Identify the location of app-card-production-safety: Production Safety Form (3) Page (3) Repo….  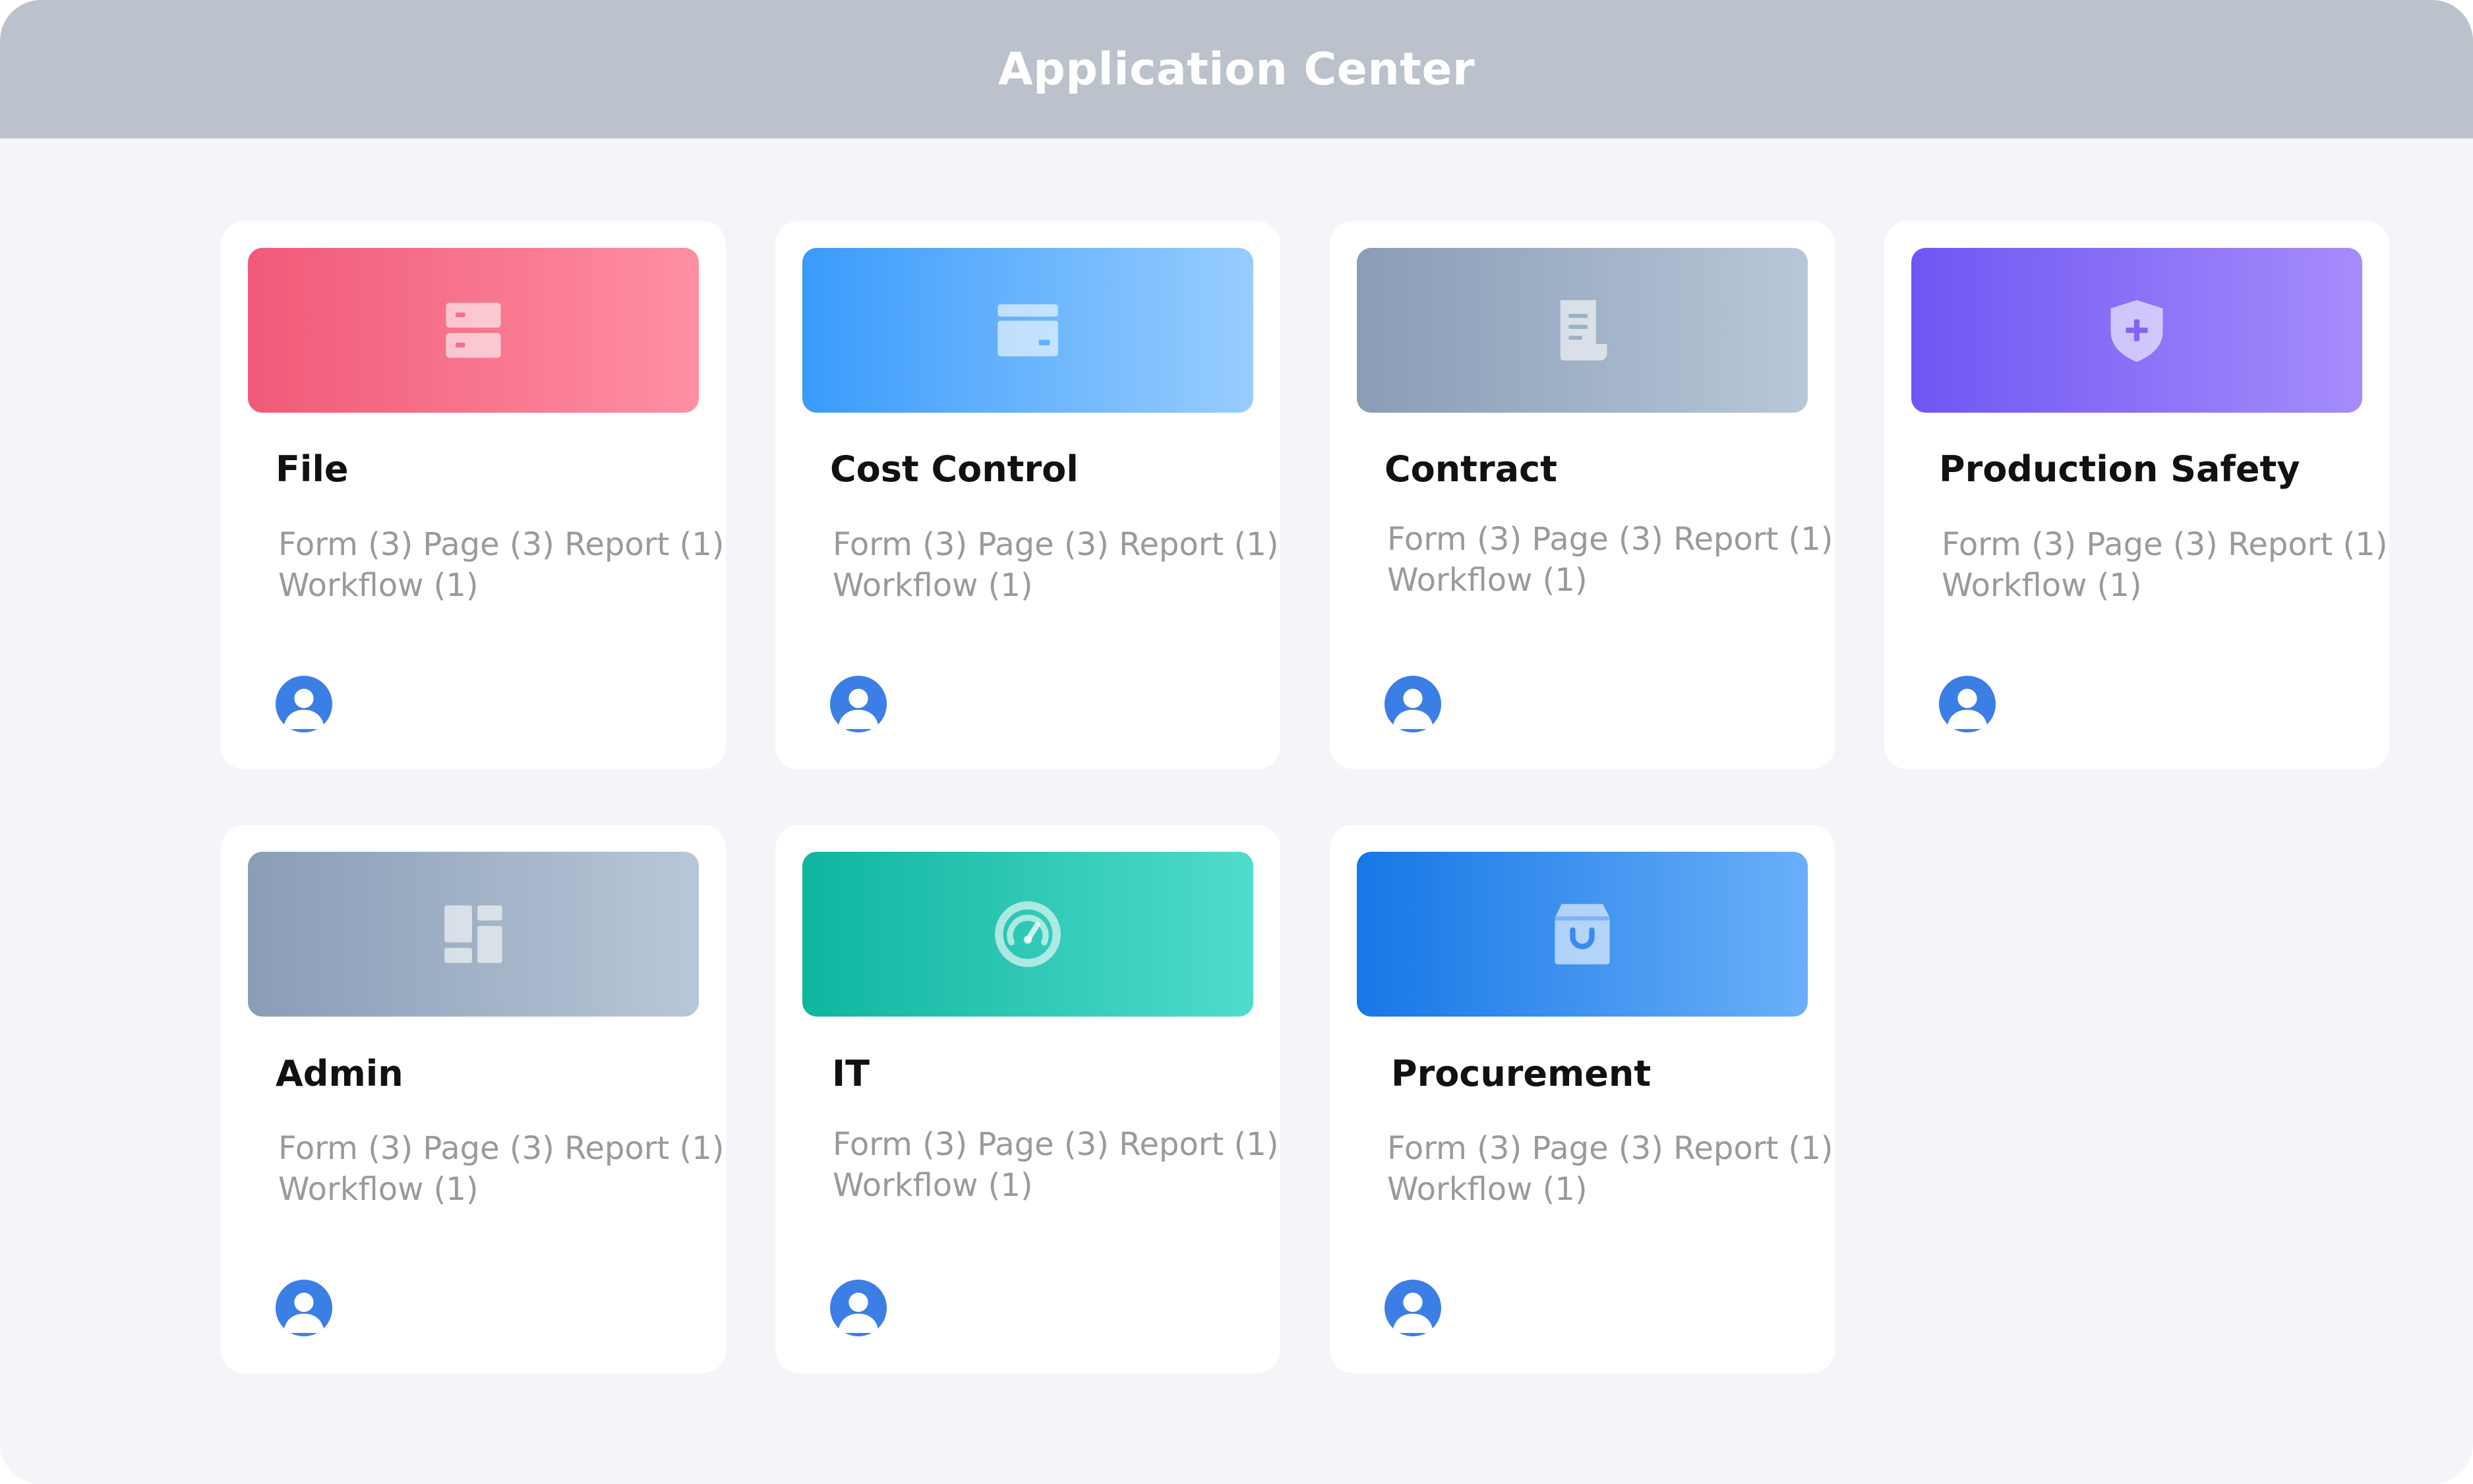
(2136, 495).